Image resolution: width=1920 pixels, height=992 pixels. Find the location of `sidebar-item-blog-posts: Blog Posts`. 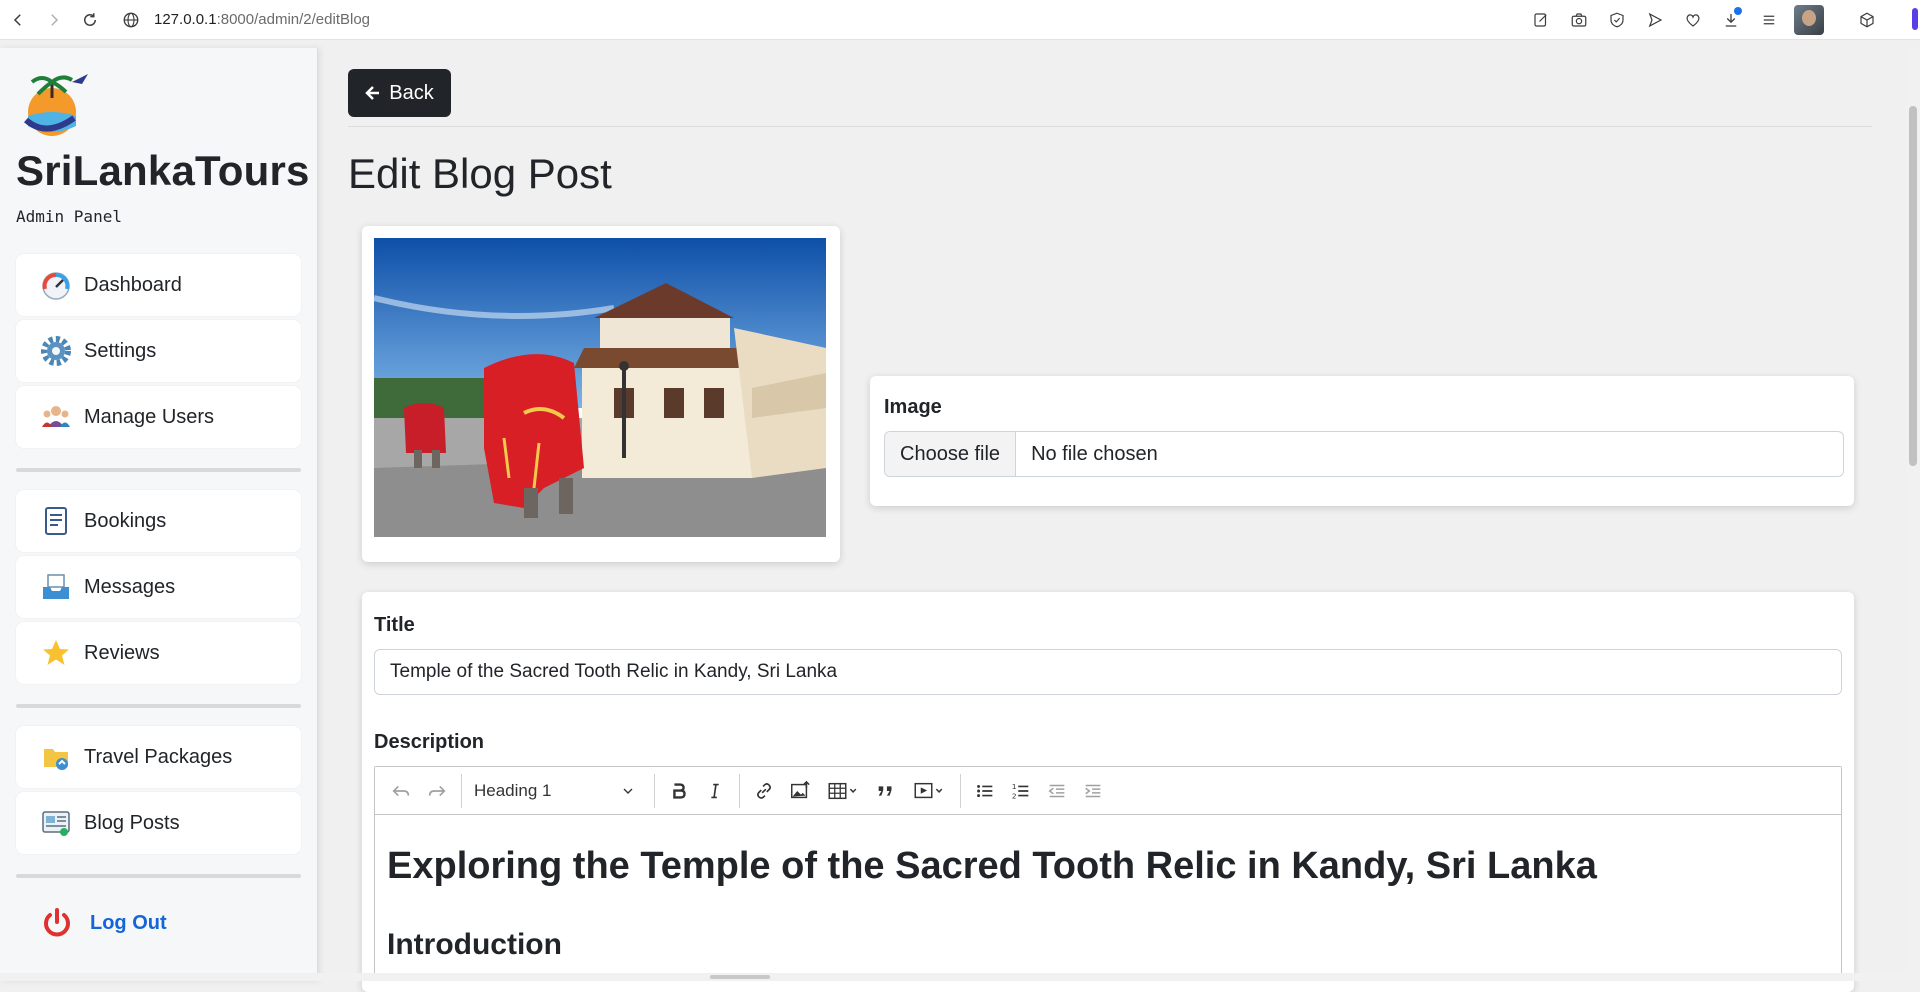

sidebar-item-blog-posts: Blog Posts is located at coordinates (158, 823).